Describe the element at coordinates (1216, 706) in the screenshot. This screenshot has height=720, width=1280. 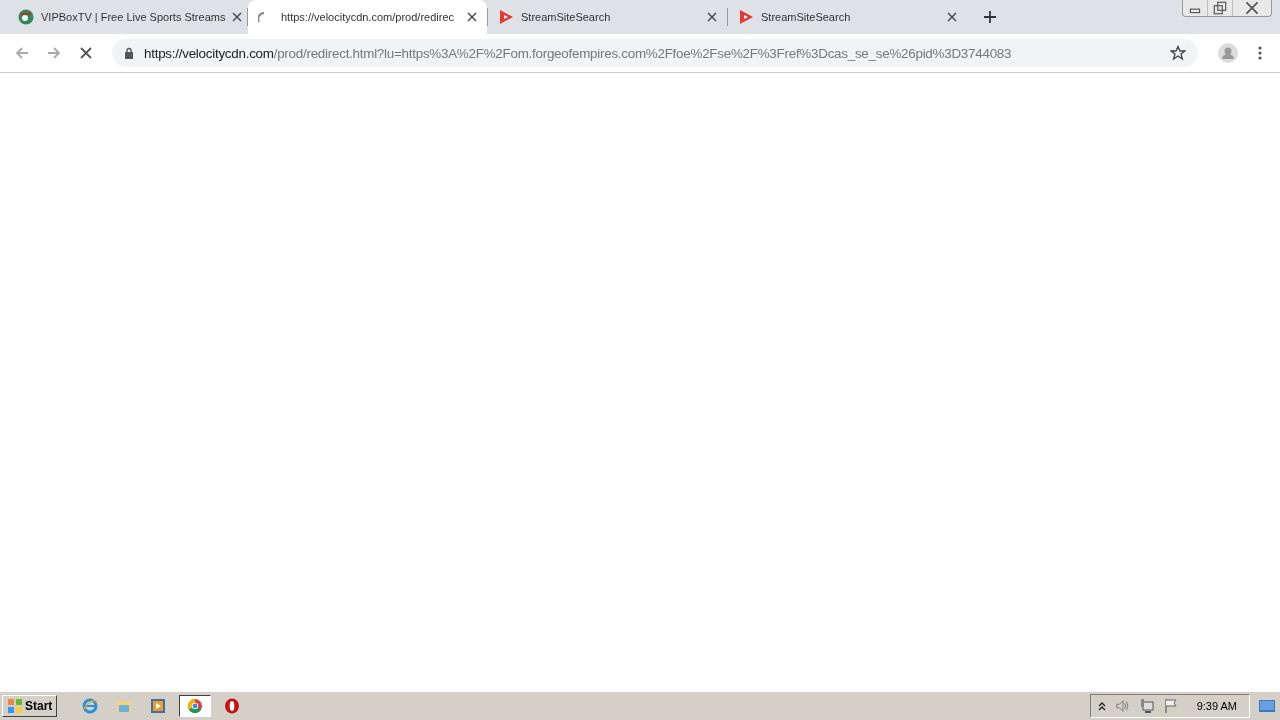
I see `clock-time: 9:39 AM` at that location.